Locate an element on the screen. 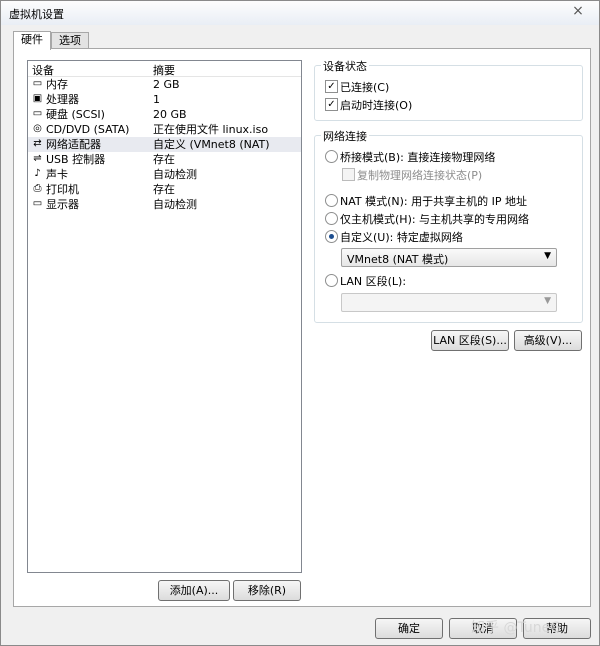 This screenshot has height=646, width=600. lan-segment-select: ▼ is located at coordinates (449, 302).